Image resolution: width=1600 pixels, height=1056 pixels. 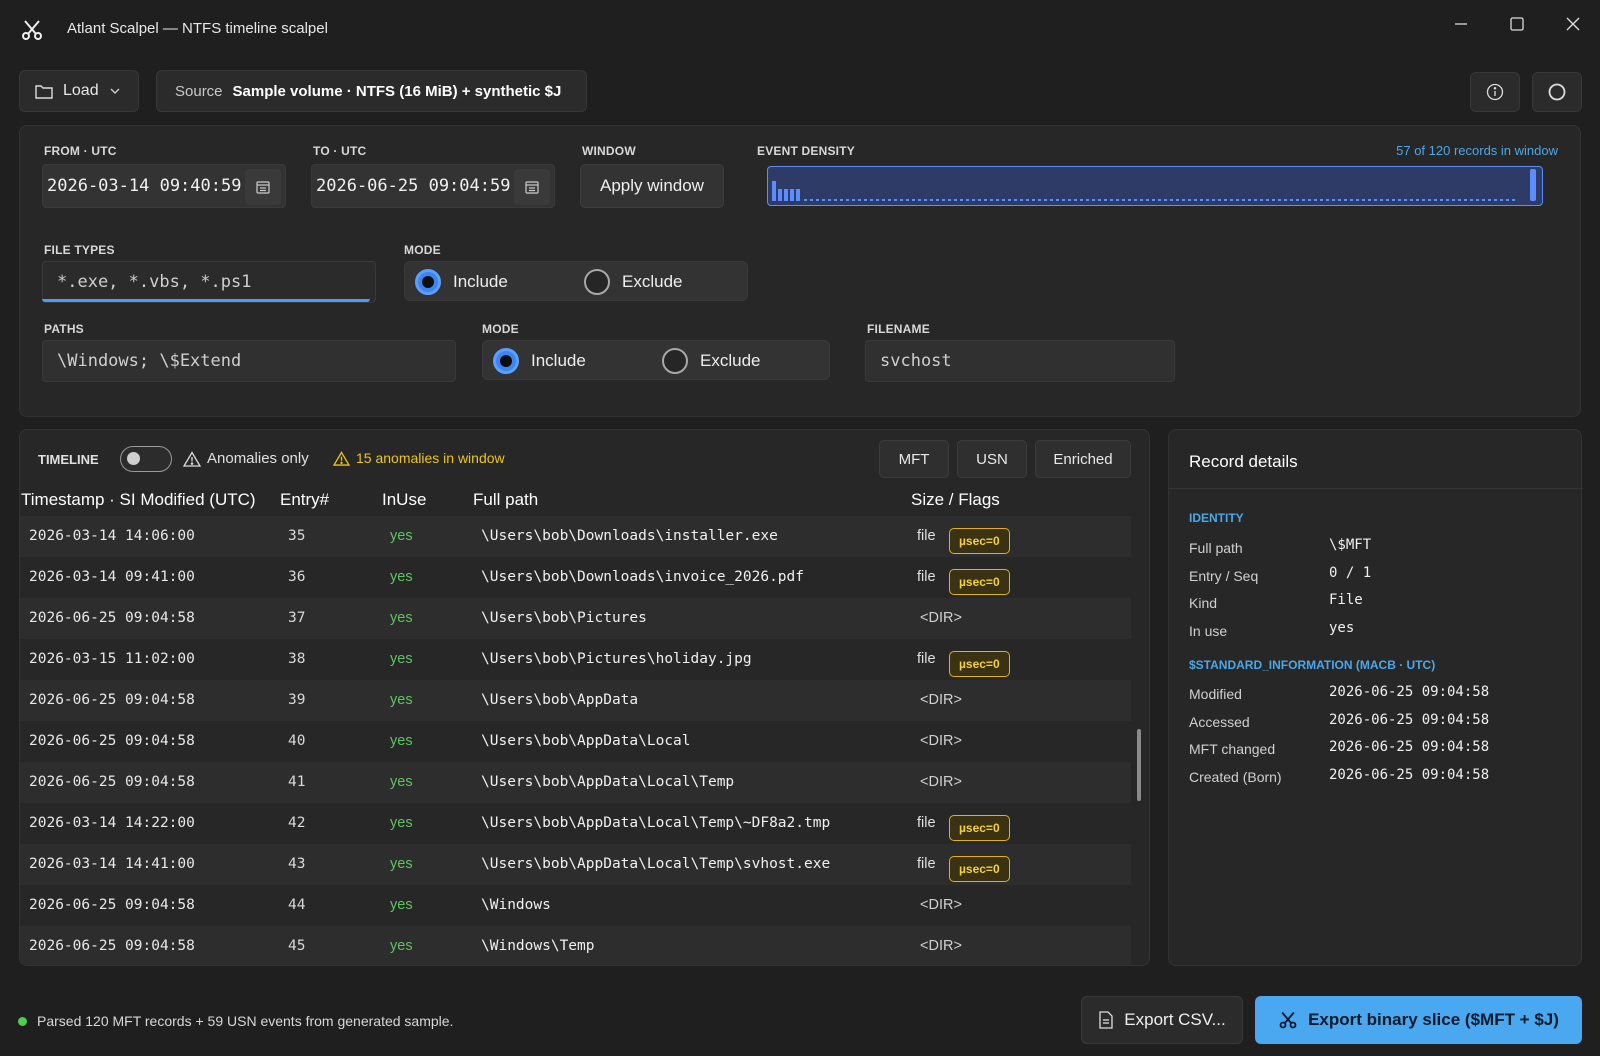 What do you see at coordinates (505, 500) in the screenshot?
I see `column-header-full-path: Full path` at bounding box center [505, 500].